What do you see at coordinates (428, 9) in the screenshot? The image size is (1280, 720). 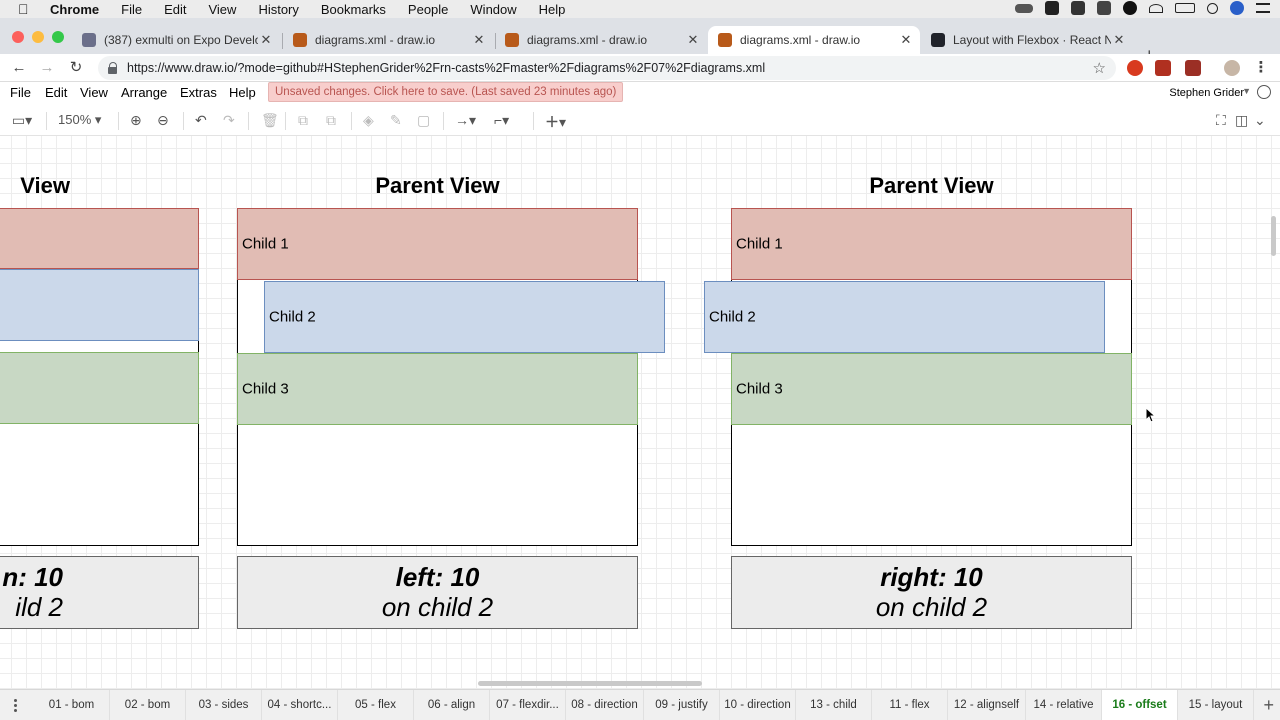 I see `menu-people: People` at bounding box center [428, 9].